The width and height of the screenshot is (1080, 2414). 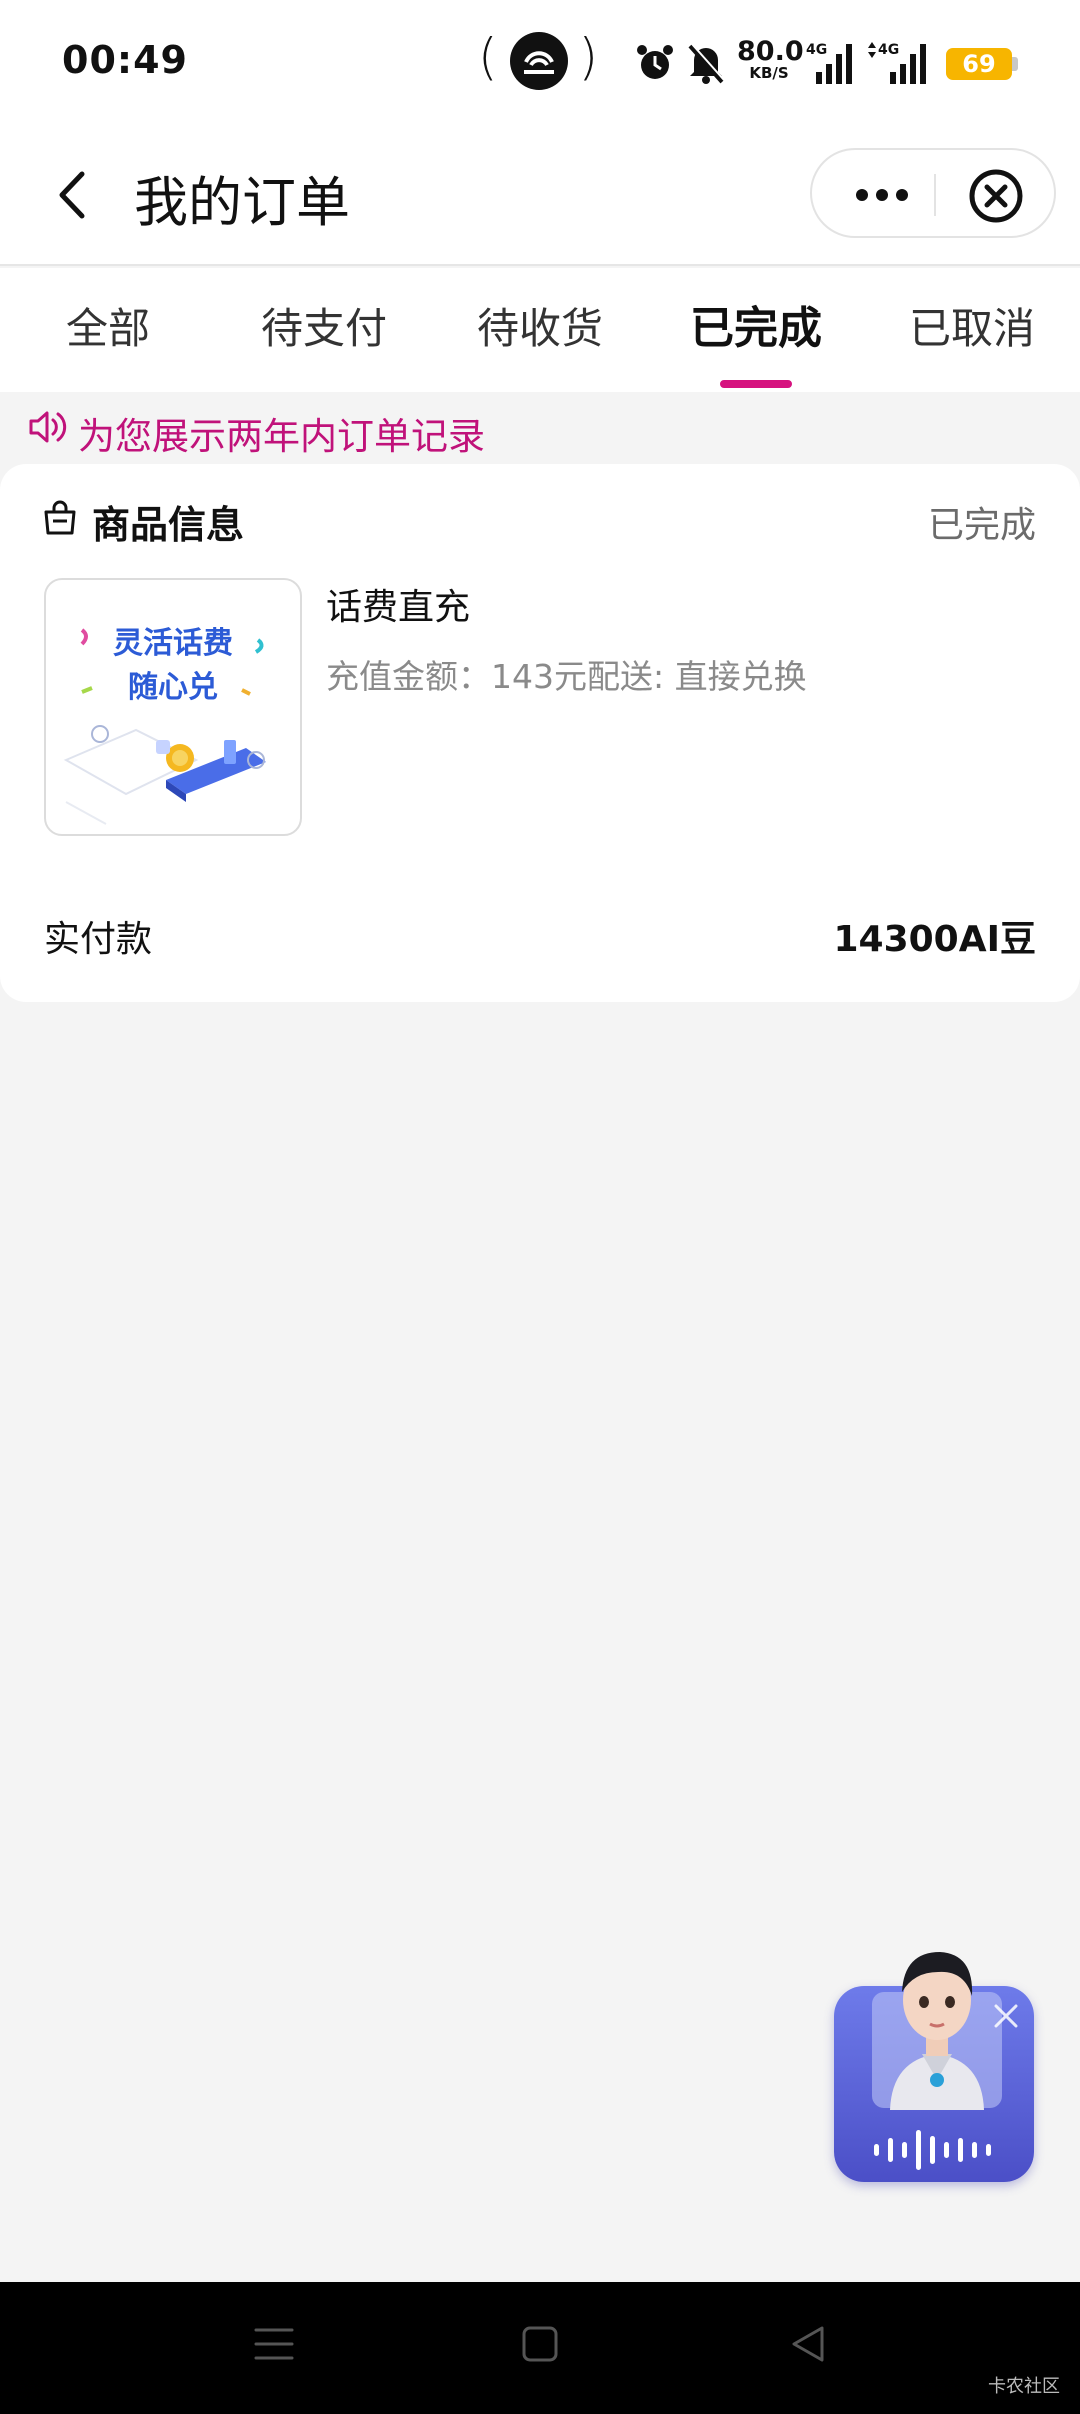 I want to click on hotspot-icon, so click(x=539, y=61).